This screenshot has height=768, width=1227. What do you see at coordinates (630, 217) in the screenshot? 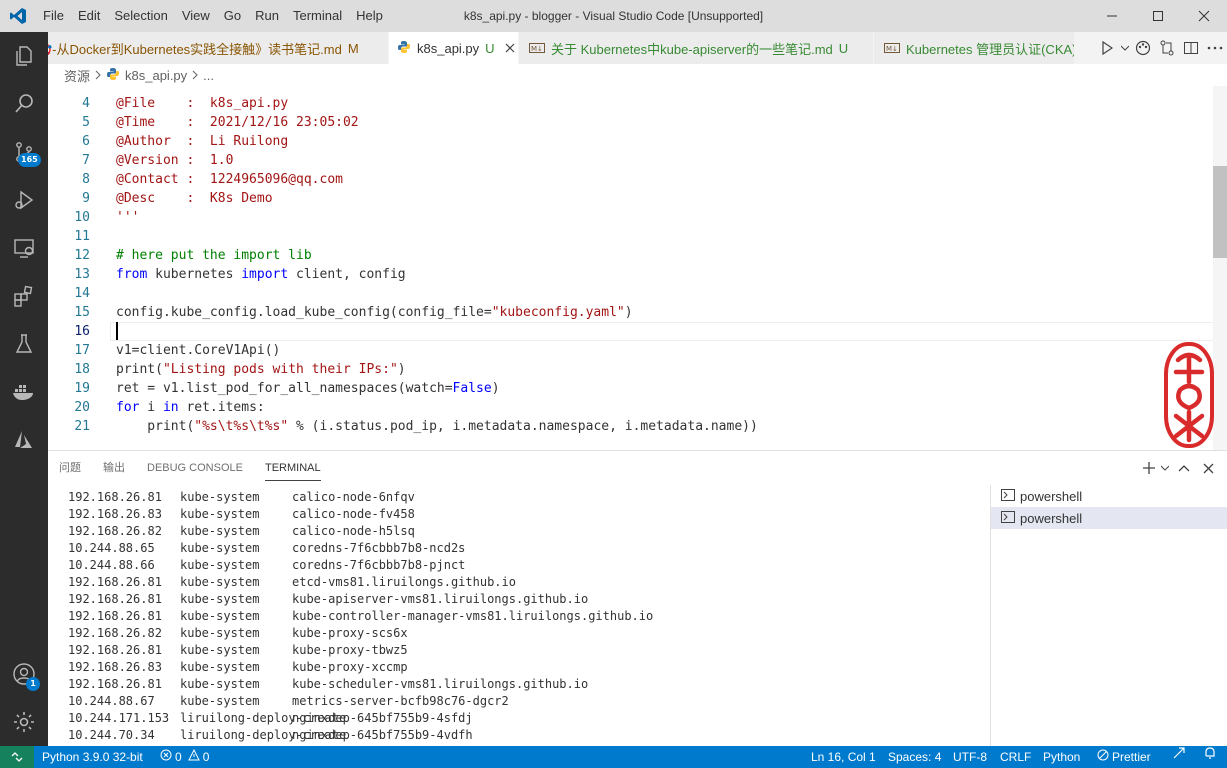
I see `code-line: 10 '''` at bounding box center [630, 217].